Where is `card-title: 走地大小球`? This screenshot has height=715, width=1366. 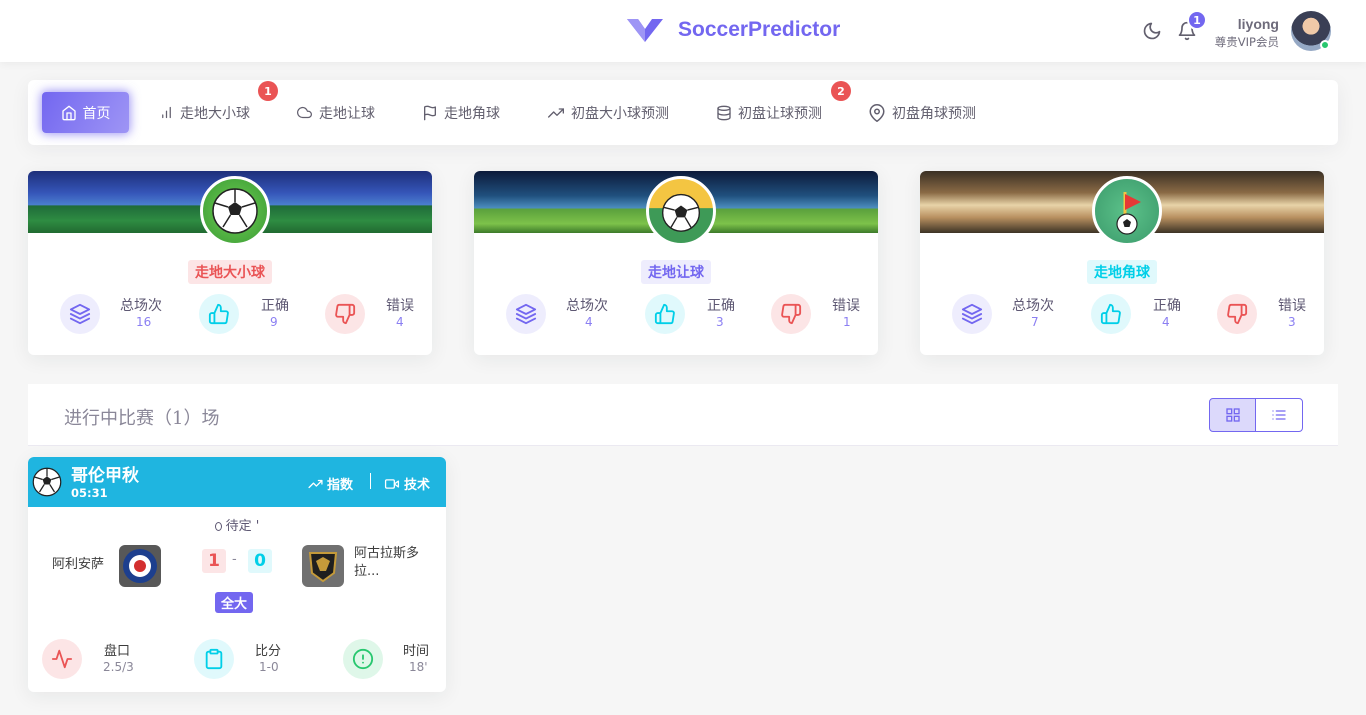 card-title: 走地大小球 is located at coordinates (230, 272).